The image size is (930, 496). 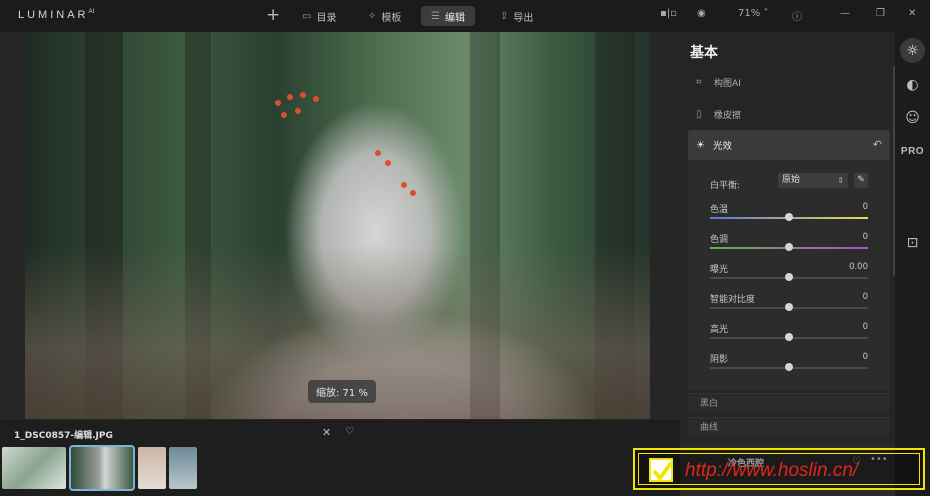 What do you see at coordinates (342, 391) in the screenshot?
I see `zoom-badge: 缩放: 71 %` at bounding box center [342, 391].